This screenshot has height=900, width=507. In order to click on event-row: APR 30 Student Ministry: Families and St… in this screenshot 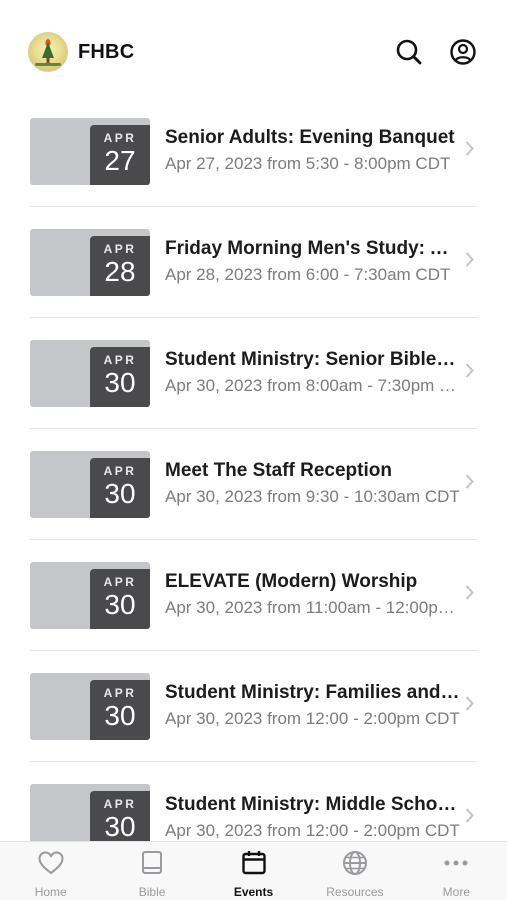, I will do `click(254, 706)`.